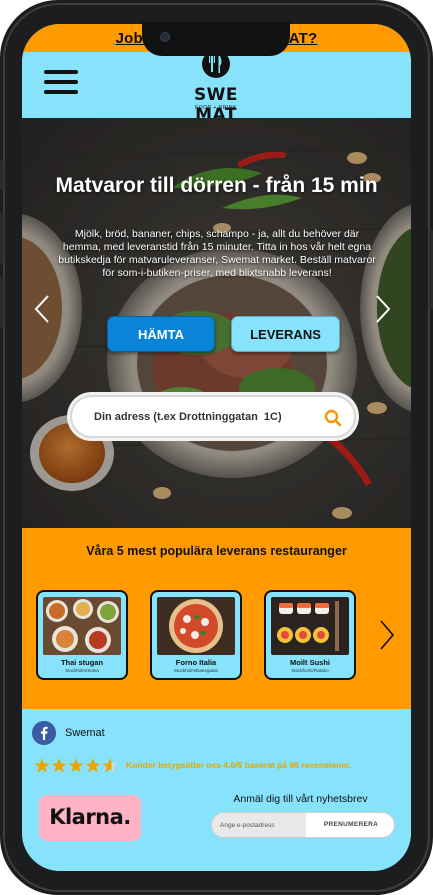  I want to click on restaurant-location: Stockholm/Flatabo, so click(310, 670).